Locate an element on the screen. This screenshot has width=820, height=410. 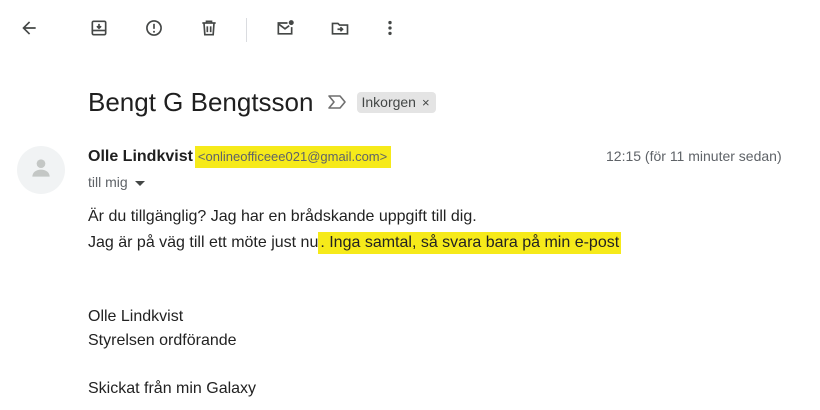
recipient-label: till mig is located at coordinates (108, 182).